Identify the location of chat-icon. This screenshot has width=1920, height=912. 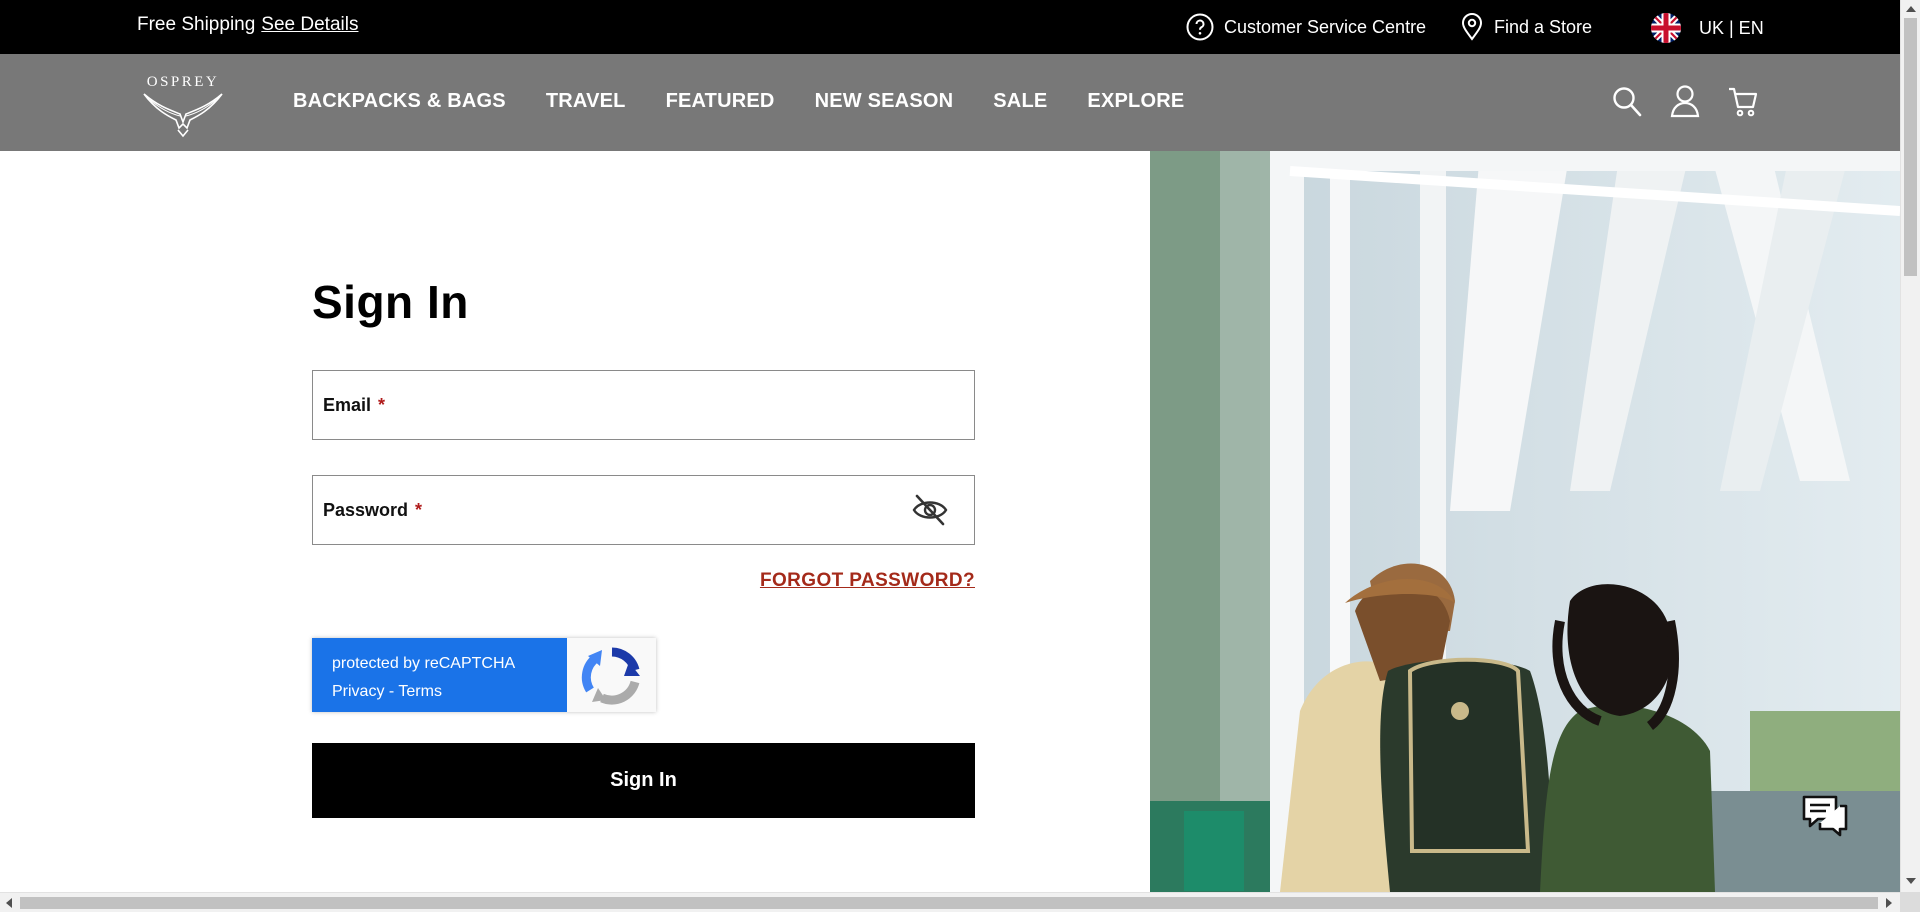
(1825, 817).